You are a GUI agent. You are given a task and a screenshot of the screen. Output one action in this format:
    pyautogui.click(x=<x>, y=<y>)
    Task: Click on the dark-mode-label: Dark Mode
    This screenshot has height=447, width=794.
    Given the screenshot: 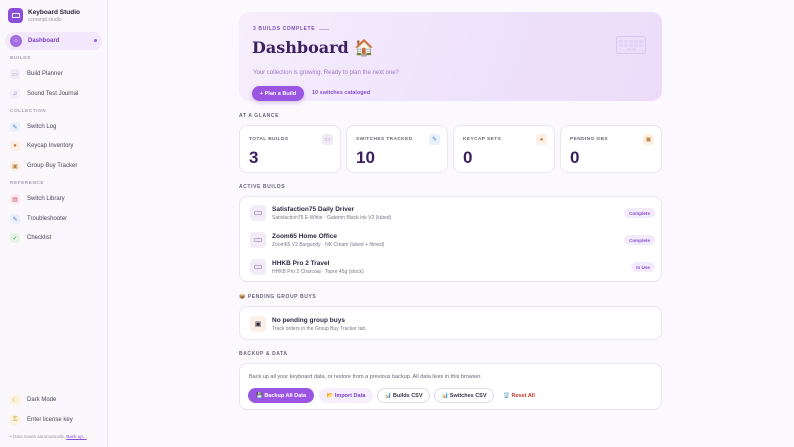 What is the action you would take?
    pyautogui.click(x=42, y=400)
    